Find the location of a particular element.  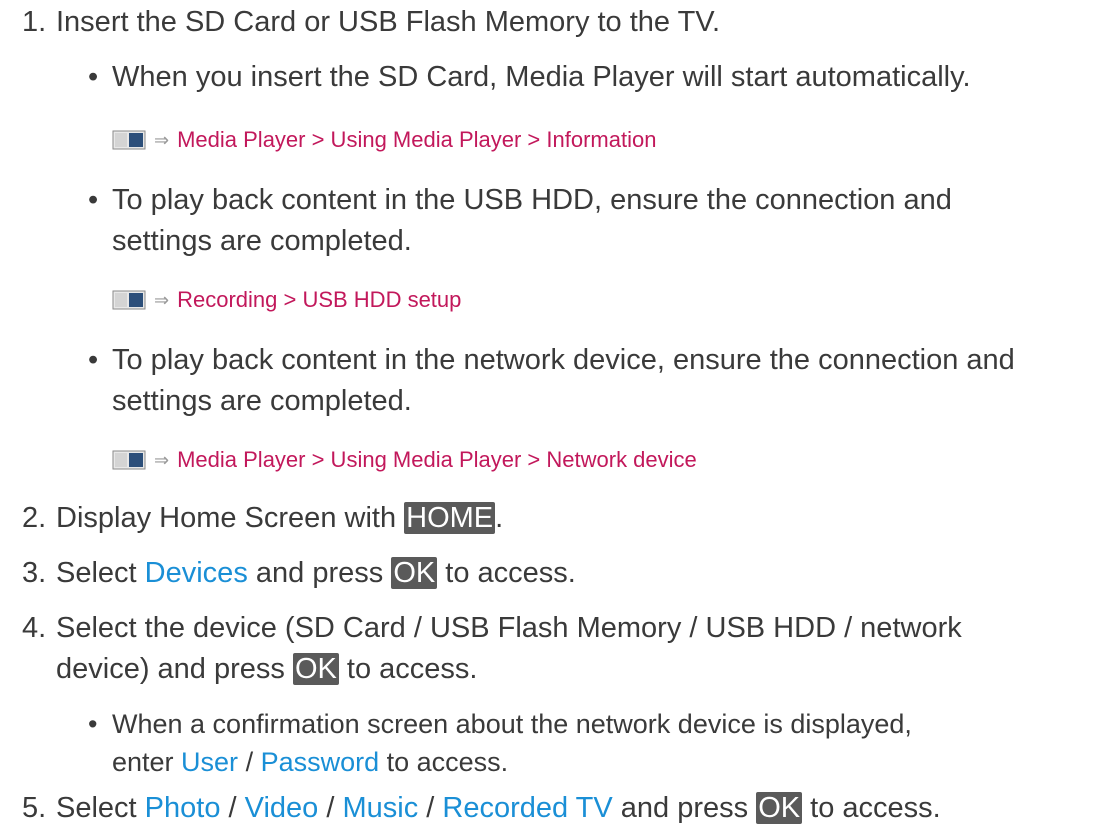

step-number: 4. is located at coordinates (34, 628).